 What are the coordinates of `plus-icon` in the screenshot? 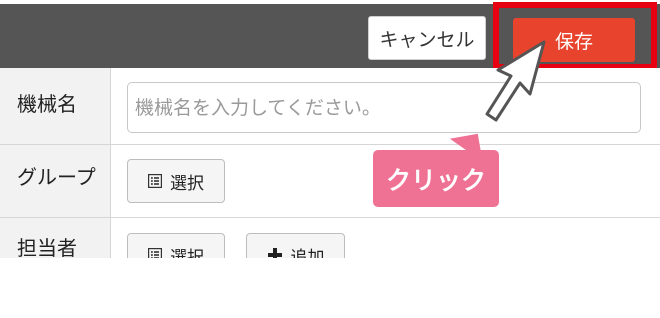 It's located at (274, 253).